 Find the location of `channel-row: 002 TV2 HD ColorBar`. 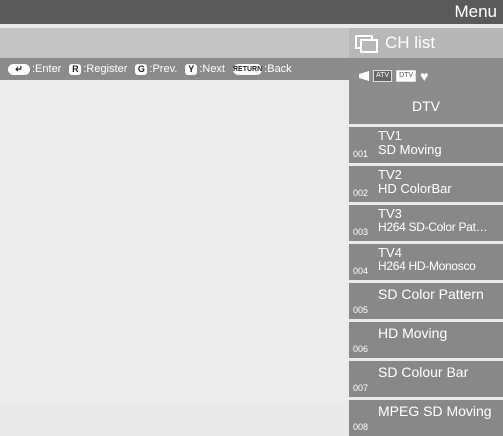

channel-row: 002 TV2 HD ColorBar is located at coordinates (426, 182).